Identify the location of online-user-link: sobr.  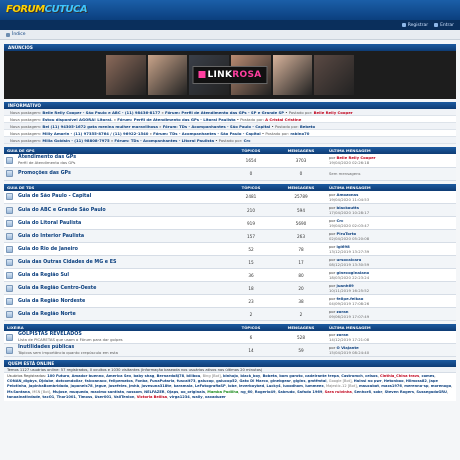
(377, 392).